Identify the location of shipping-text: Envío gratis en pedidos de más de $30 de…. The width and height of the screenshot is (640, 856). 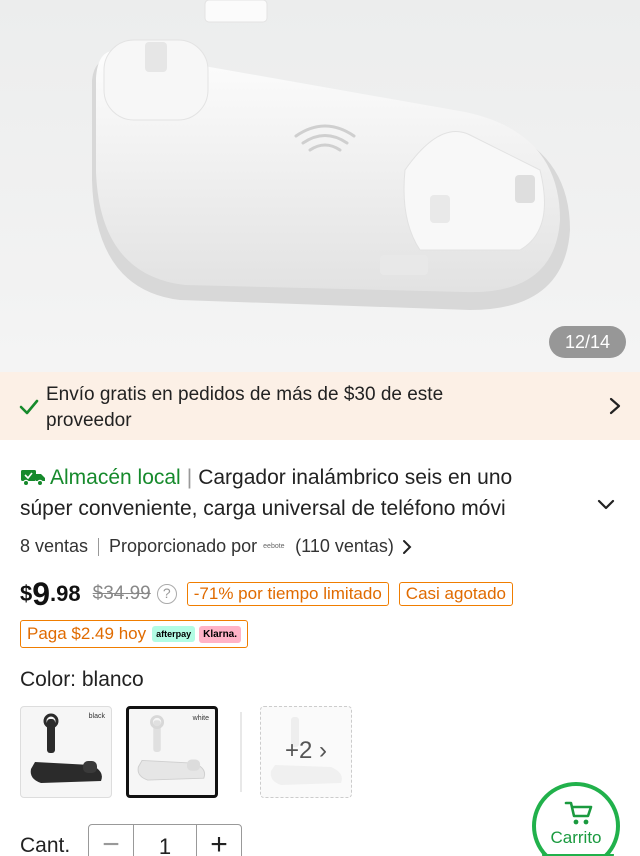
(245, 407).